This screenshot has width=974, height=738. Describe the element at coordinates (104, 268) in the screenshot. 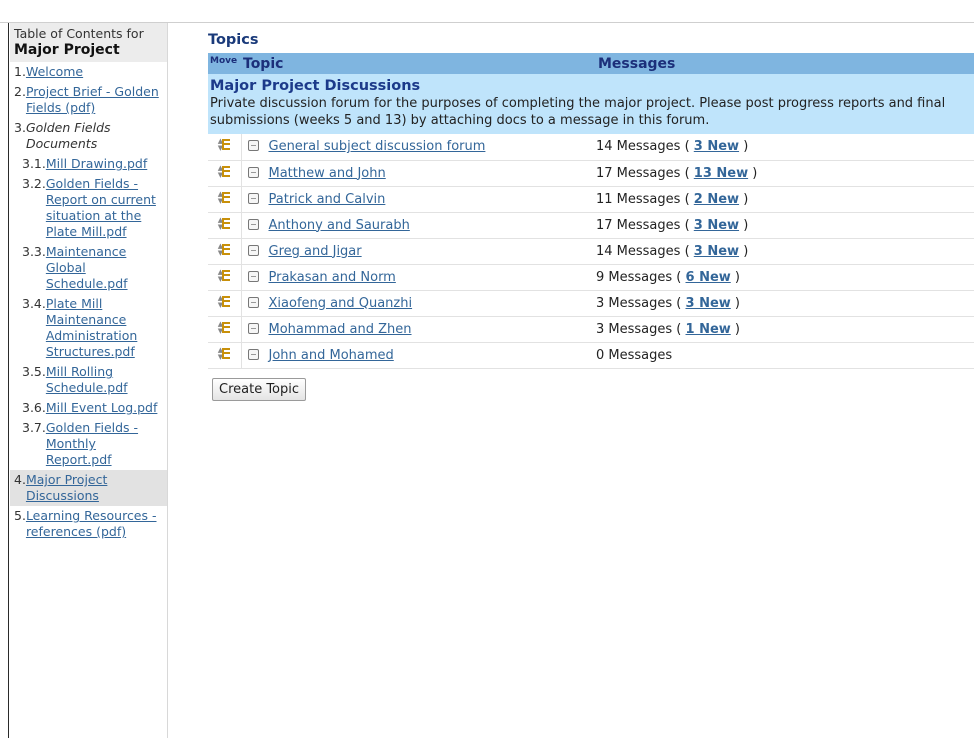

I see `toc-item-link: Maintenance Global Schedule.pdf` at that location.